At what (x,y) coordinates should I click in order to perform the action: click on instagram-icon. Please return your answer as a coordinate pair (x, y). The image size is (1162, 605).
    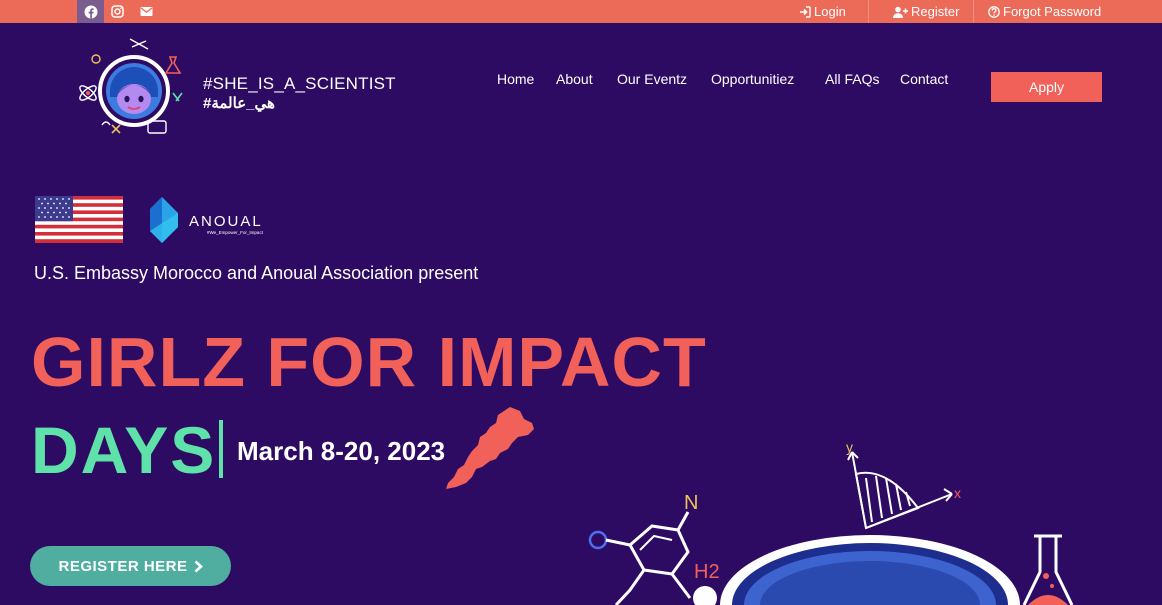
    Looking at the image, I should click on (117, 11).